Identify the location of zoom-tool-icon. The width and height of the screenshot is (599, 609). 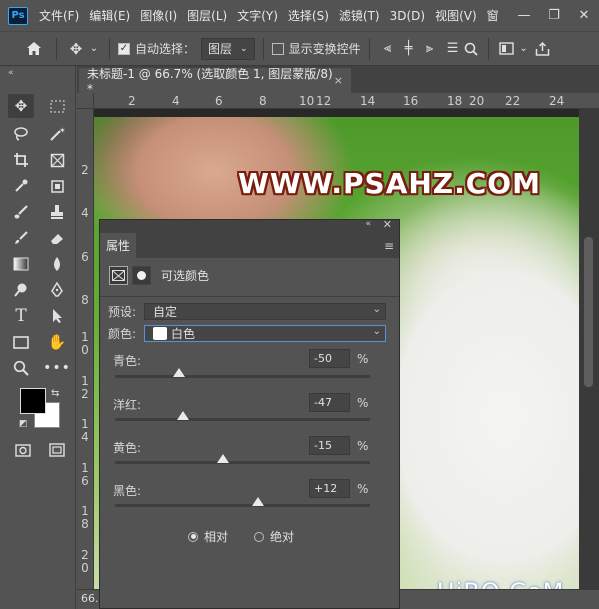
(21, 368).